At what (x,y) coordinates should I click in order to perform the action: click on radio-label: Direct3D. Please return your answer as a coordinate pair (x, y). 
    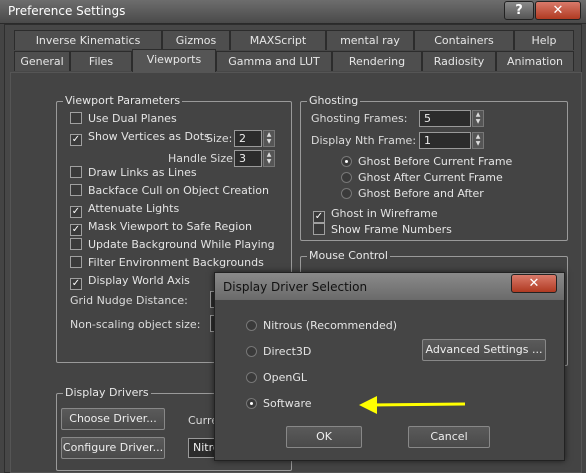
    Looking at the image, I should click on (287, 351).